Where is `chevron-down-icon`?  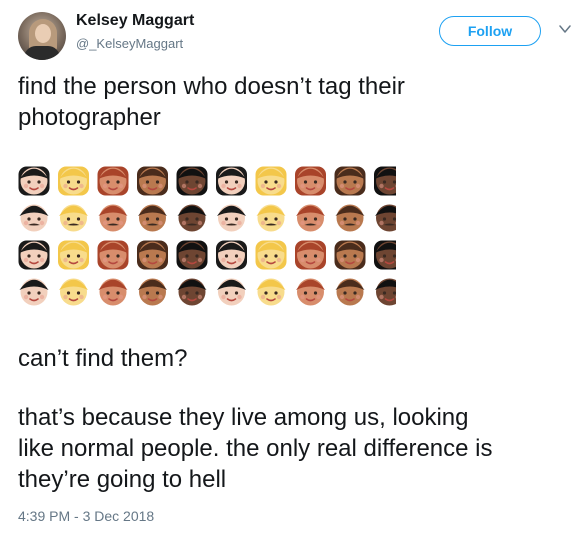 chevron-down-icon is located at coordinates (565, 29).